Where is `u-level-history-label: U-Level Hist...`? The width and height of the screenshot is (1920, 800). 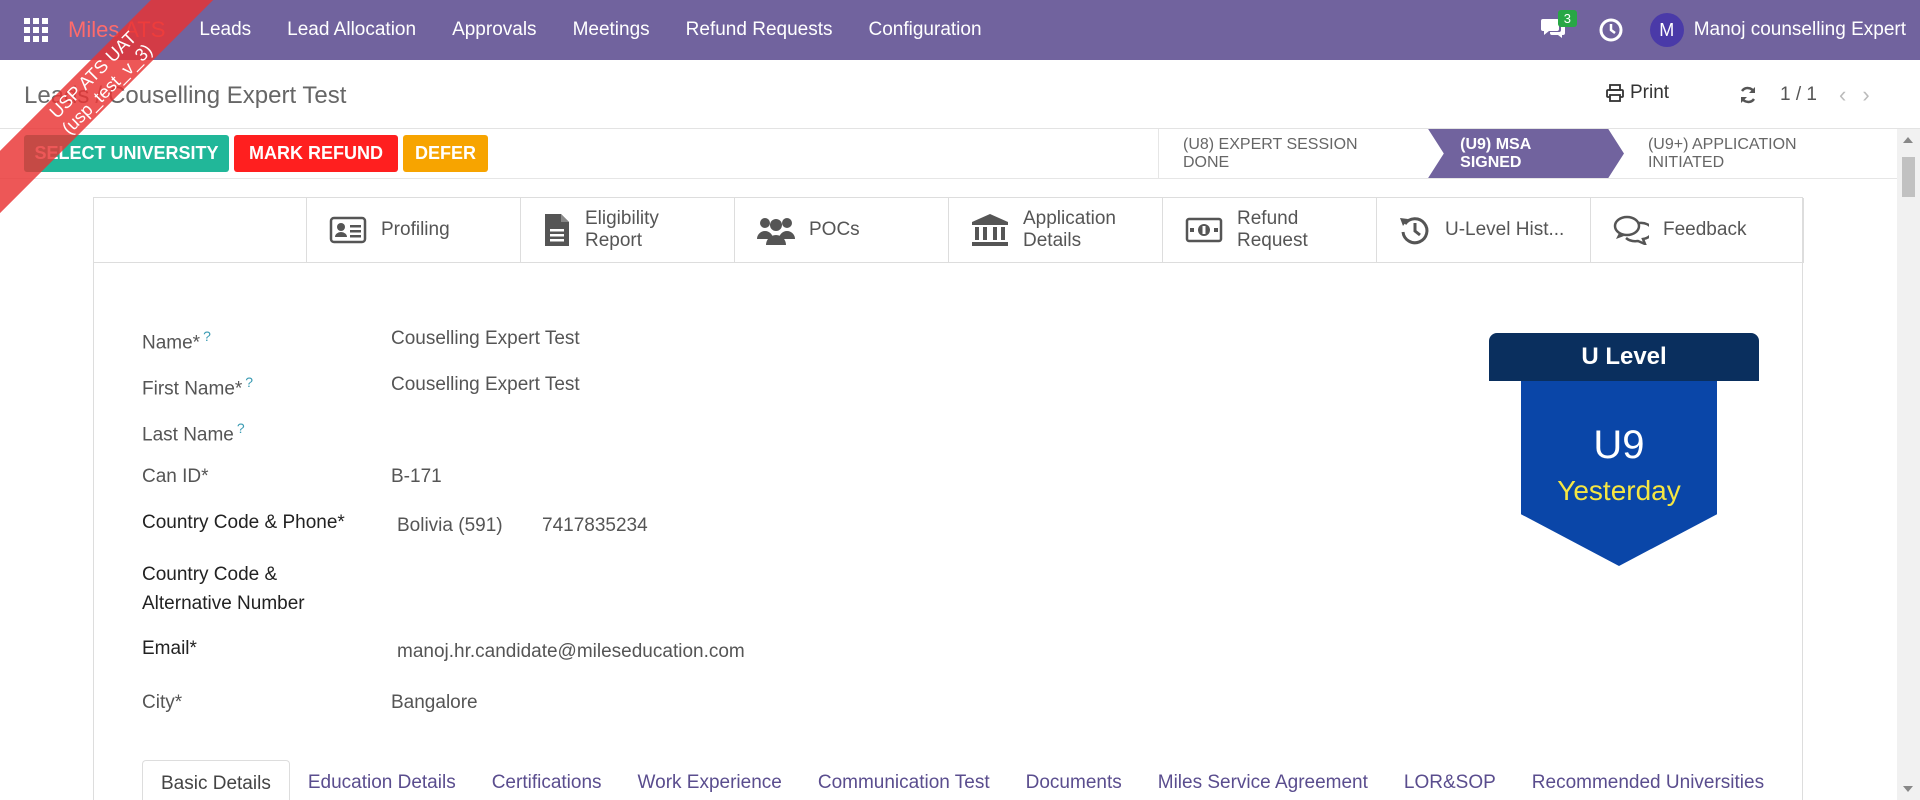 u-level-history-label: U-Level Hist... is located at coordinates (1505, 229).